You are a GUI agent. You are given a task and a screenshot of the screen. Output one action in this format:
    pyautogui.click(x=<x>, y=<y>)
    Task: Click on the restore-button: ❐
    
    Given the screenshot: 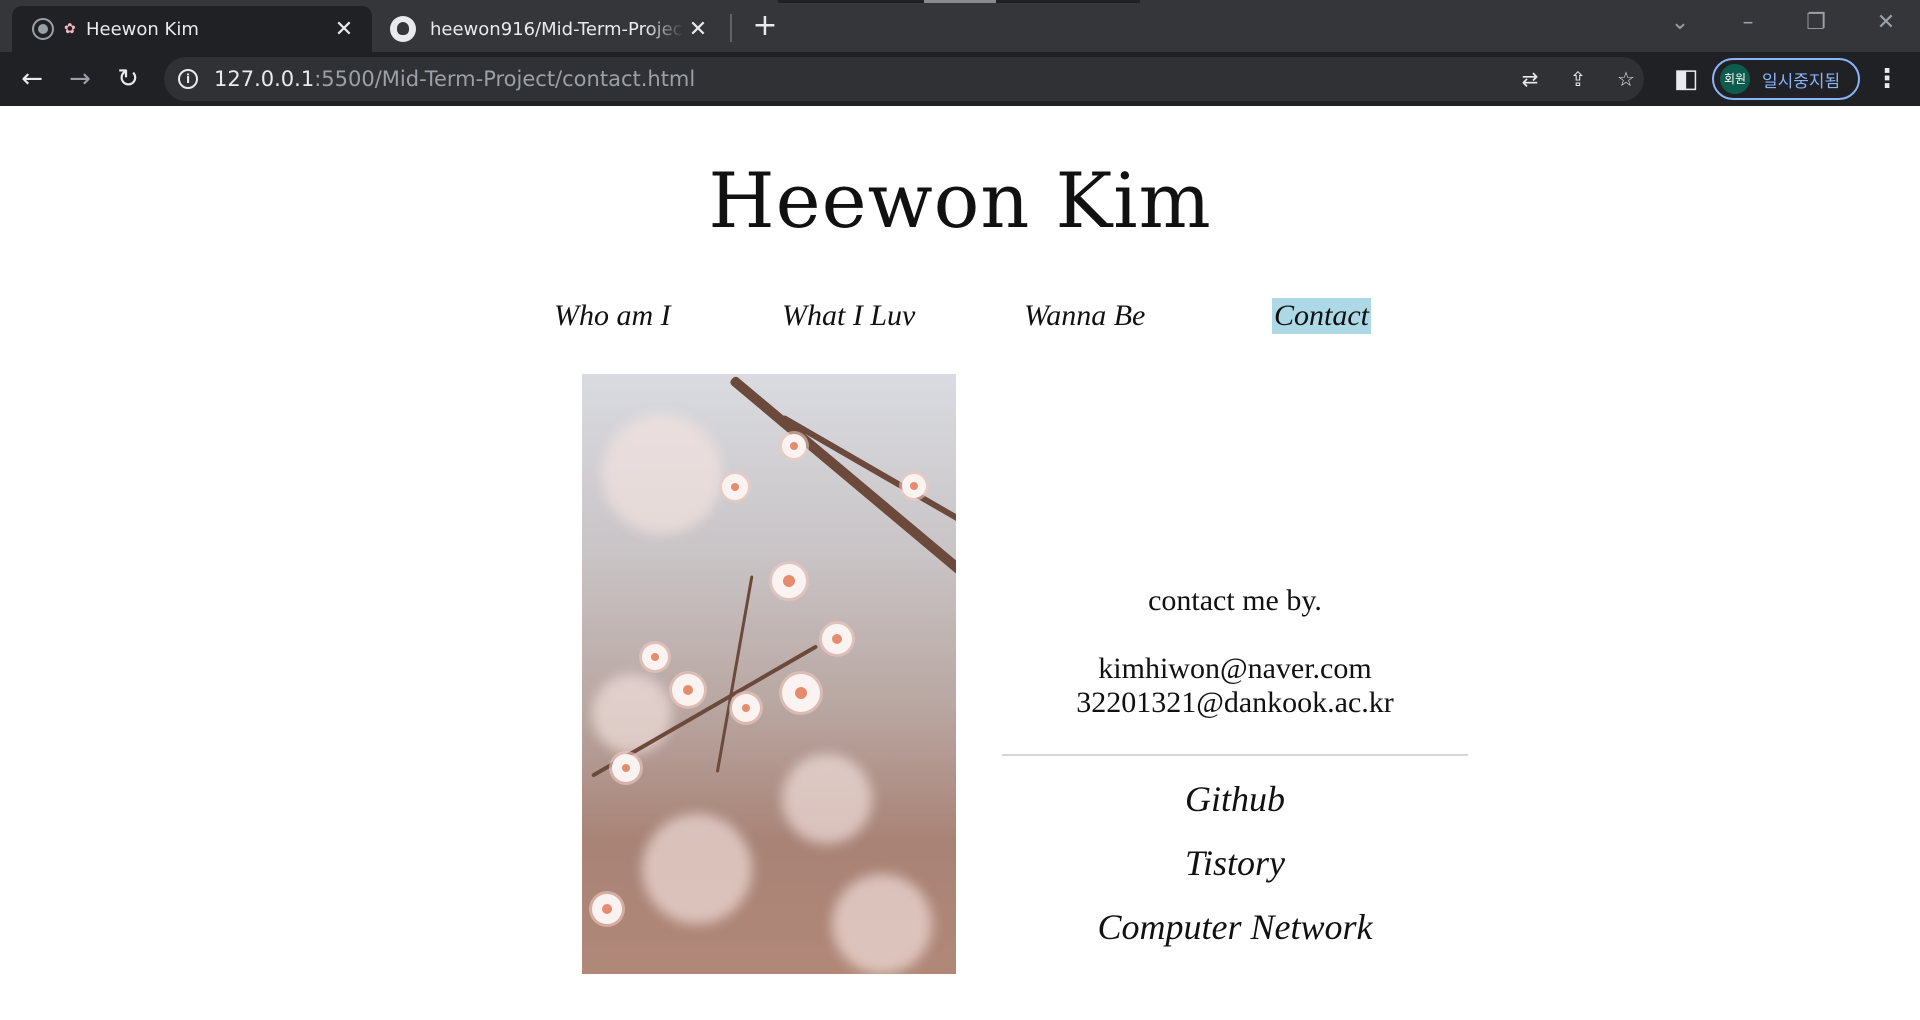 What is the action you would take?
    pyautogui.click(x=1816, y=23)
    